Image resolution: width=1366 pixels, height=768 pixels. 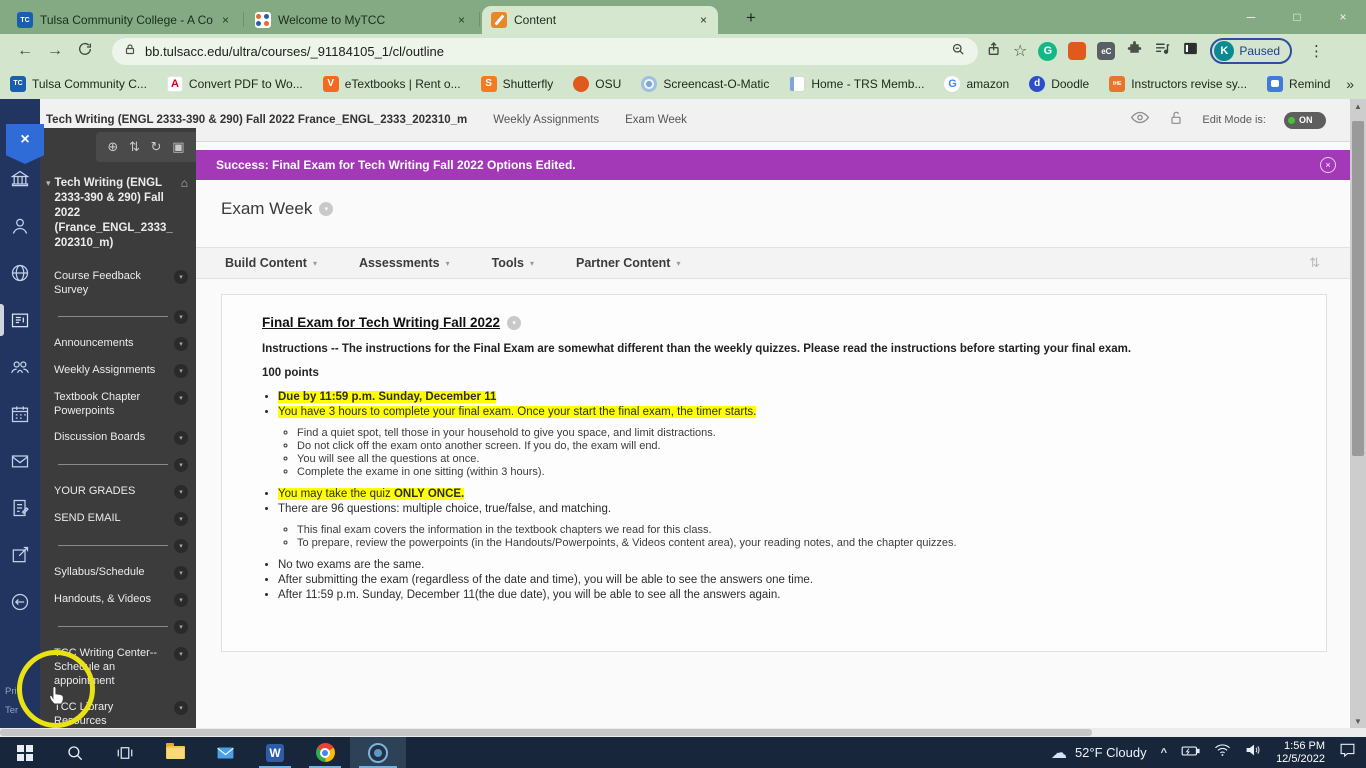 What do you see at coordinates (20, 273) in the screenshot?
I see `activity-stream-globe-icon` at bounding box center [20, 273].